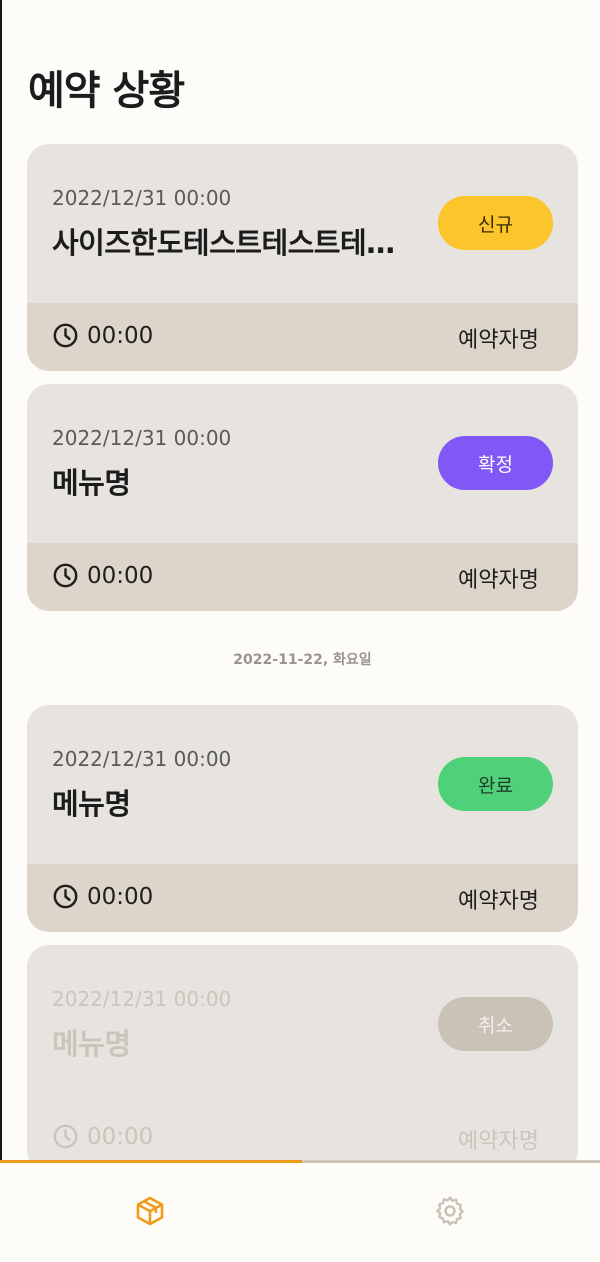  I want to click on bottom-tab-bar, so click(300, 1211).